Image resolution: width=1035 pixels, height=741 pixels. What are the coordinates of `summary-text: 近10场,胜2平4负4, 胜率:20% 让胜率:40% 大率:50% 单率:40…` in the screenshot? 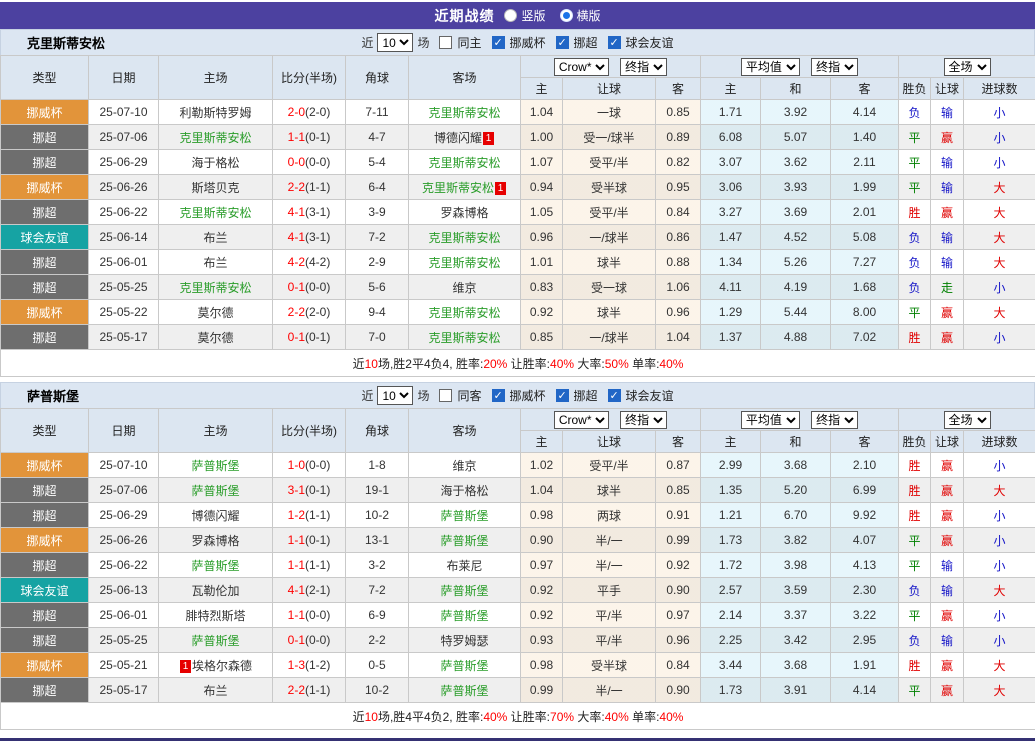 It's located at (518, 363).